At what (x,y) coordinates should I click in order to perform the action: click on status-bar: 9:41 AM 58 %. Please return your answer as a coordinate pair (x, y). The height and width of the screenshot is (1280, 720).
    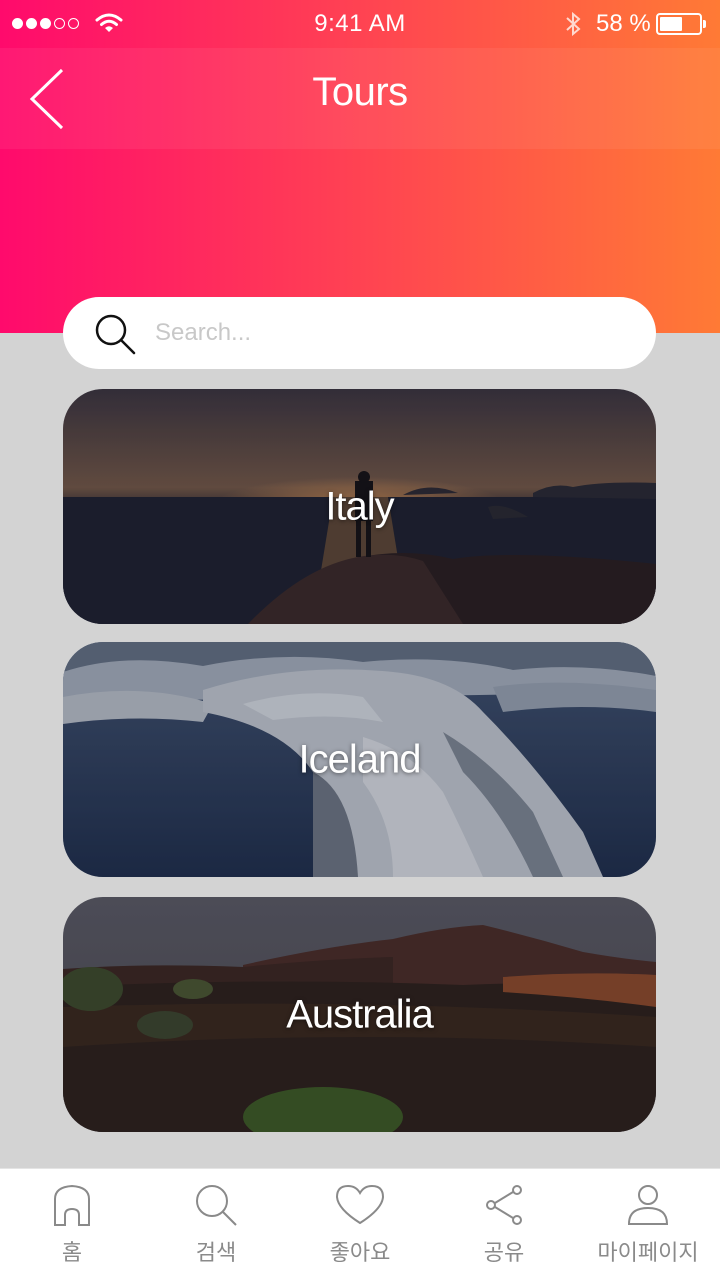
    Looking at the image, I should click on (360, 24).